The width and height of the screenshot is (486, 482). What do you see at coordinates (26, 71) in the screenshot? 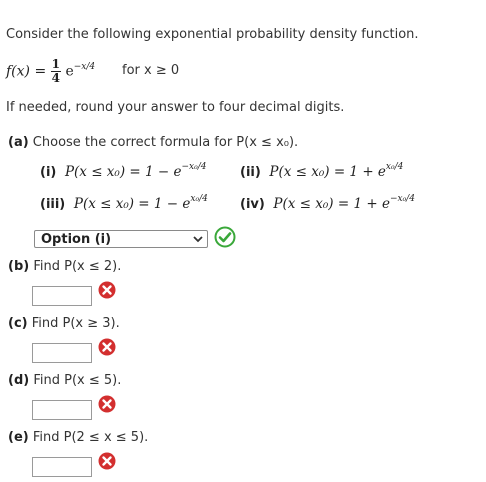
I see `pdf-lhs: f(x) =` at bounding box center [26, 71].